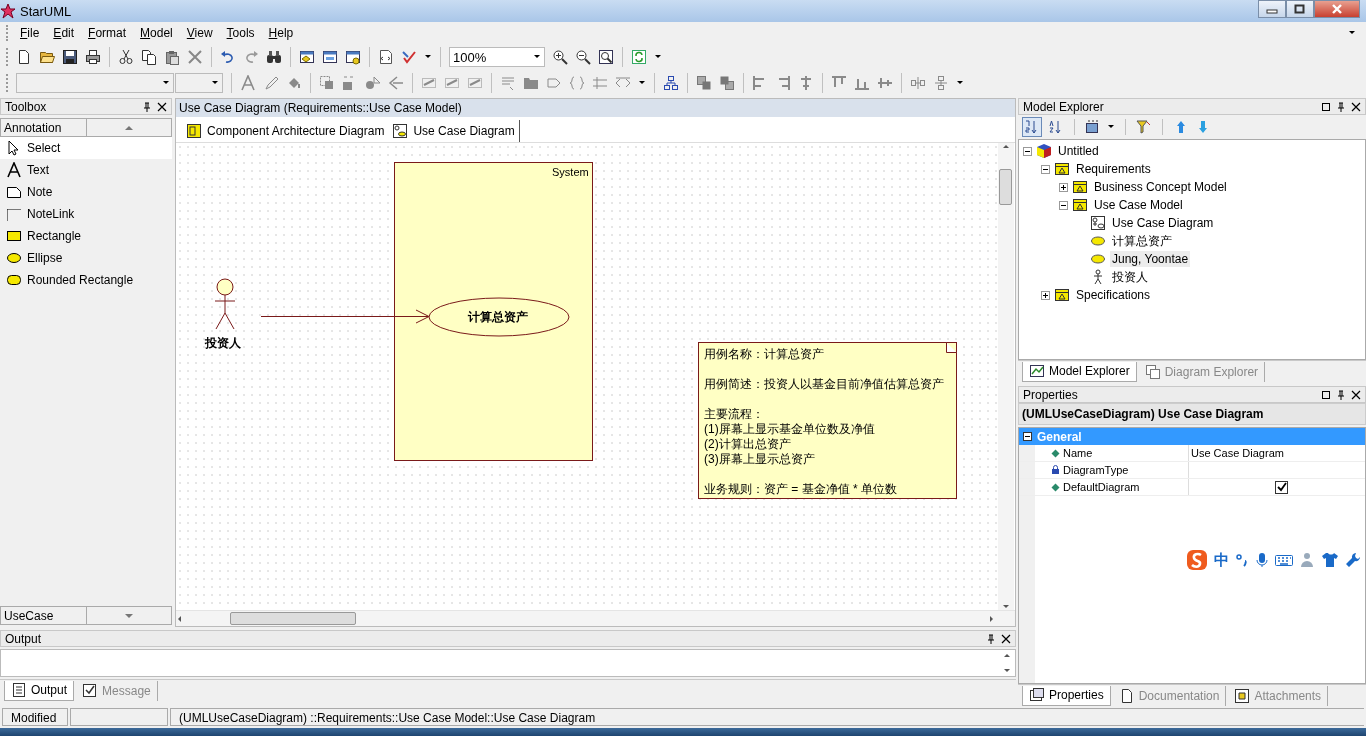  What do you see at coordinates (595, 618) in the screenshot?
I see `horizontal-scrollbar` at bounding box center [595, 618].